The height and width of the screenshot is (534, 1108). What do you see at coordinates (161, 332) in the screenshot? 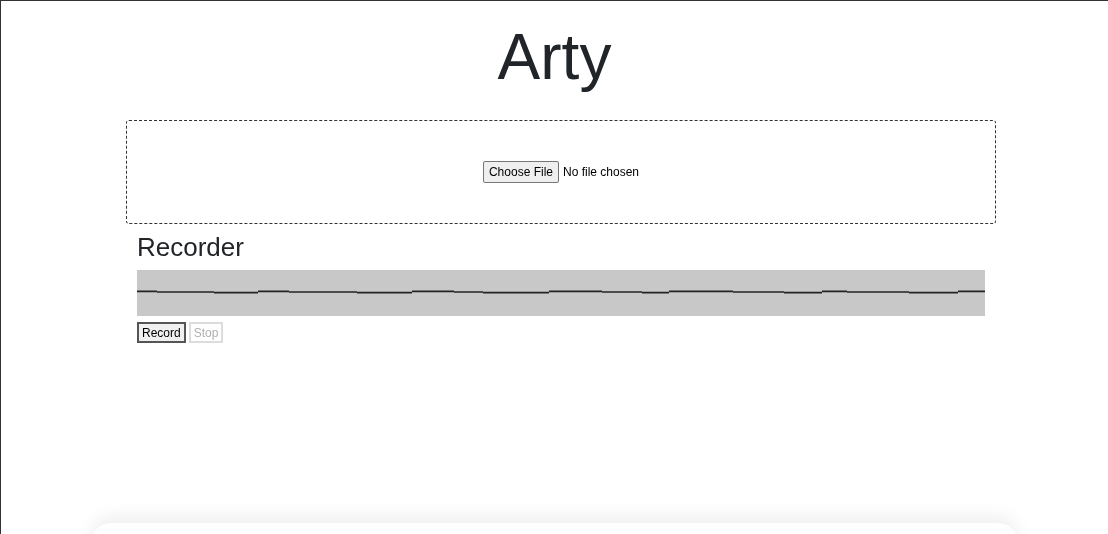
I see `record-button: Record` at bounding box center [161, 332].